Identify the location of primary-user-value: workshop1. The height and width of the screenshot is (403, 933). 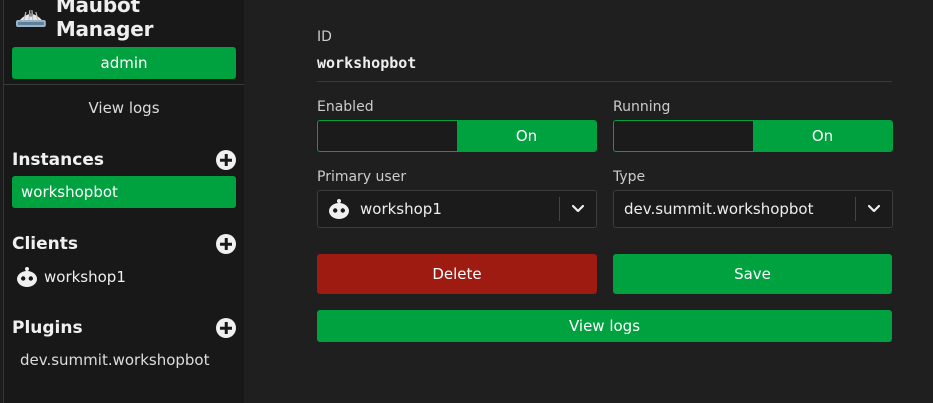
(438, 209).